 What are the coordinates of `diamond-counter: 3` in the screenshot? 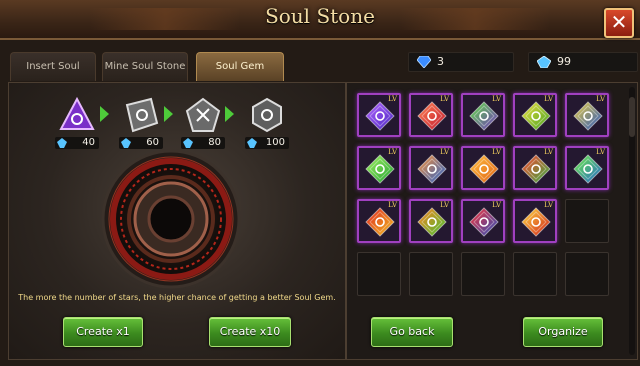 It's located at (461, 62).